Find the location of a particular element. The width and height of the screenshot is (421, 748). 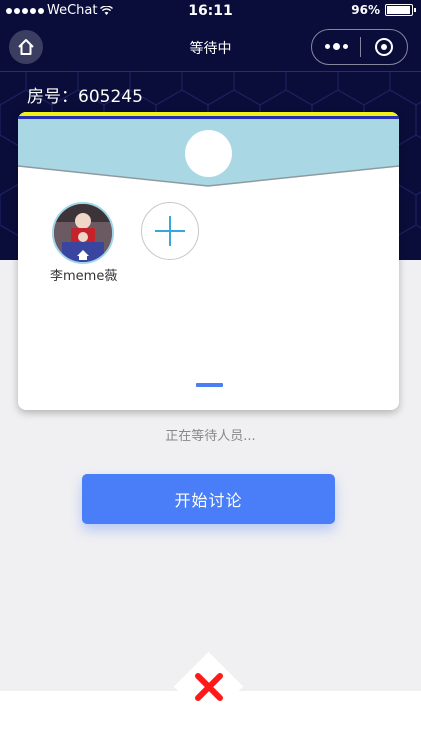

plus-icon is located at coordinates (170, 231).